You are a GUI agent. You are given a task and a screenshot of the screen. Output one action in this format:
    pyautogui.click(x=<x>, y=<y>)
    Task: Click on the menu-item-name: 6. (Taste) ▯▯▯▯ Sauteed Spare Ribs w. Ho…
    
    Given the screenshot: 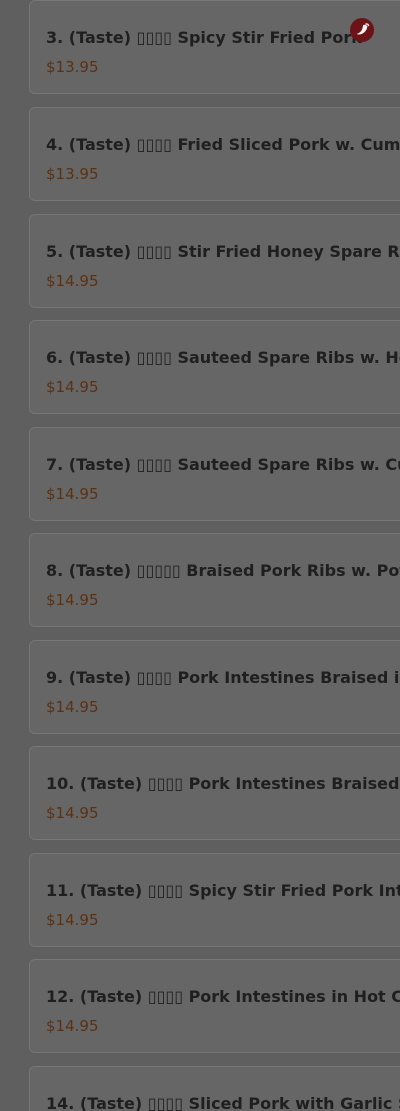 What is the action you would take?
    pyautogui.click(x=223, y=357)
    